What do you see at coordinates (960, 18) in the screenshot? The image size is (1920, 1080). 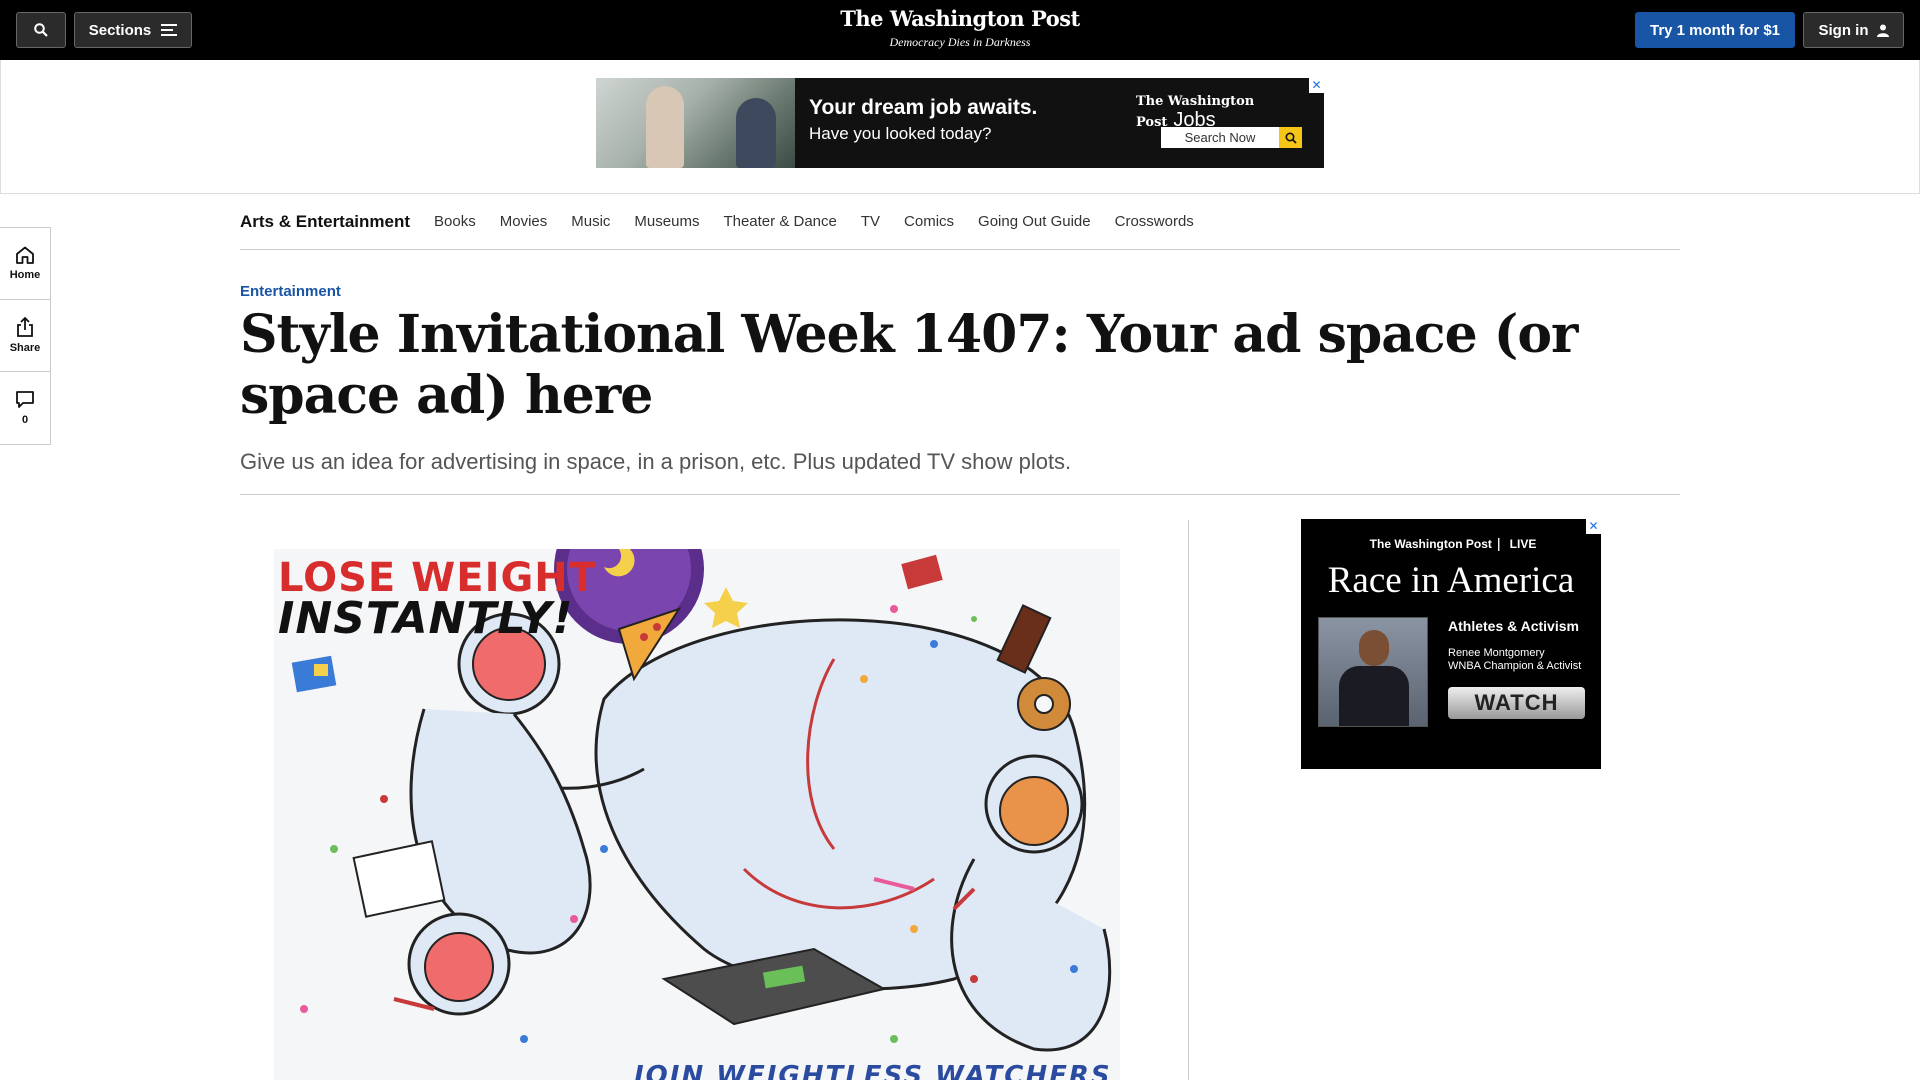 I see `masthead-name: The Washington Post` at bounding box center [960, 18].